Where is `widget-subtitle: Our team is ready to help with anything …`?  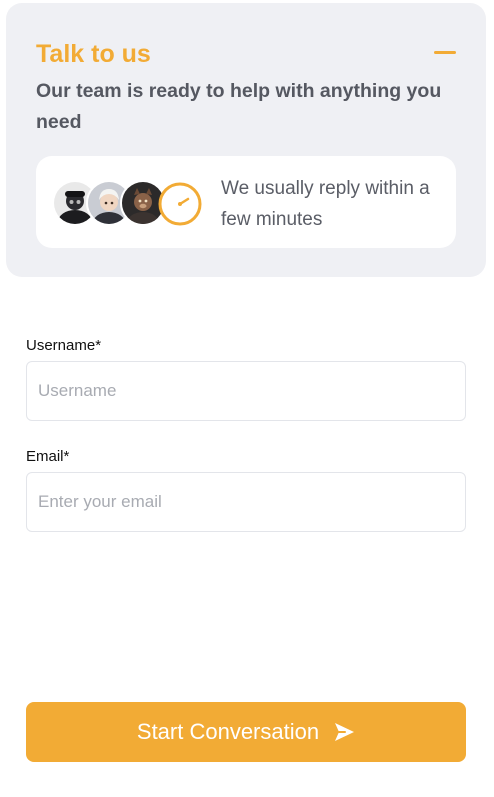 widget-subtitle: Our team is ready to help with anything … is located at coordinates (239, 106).